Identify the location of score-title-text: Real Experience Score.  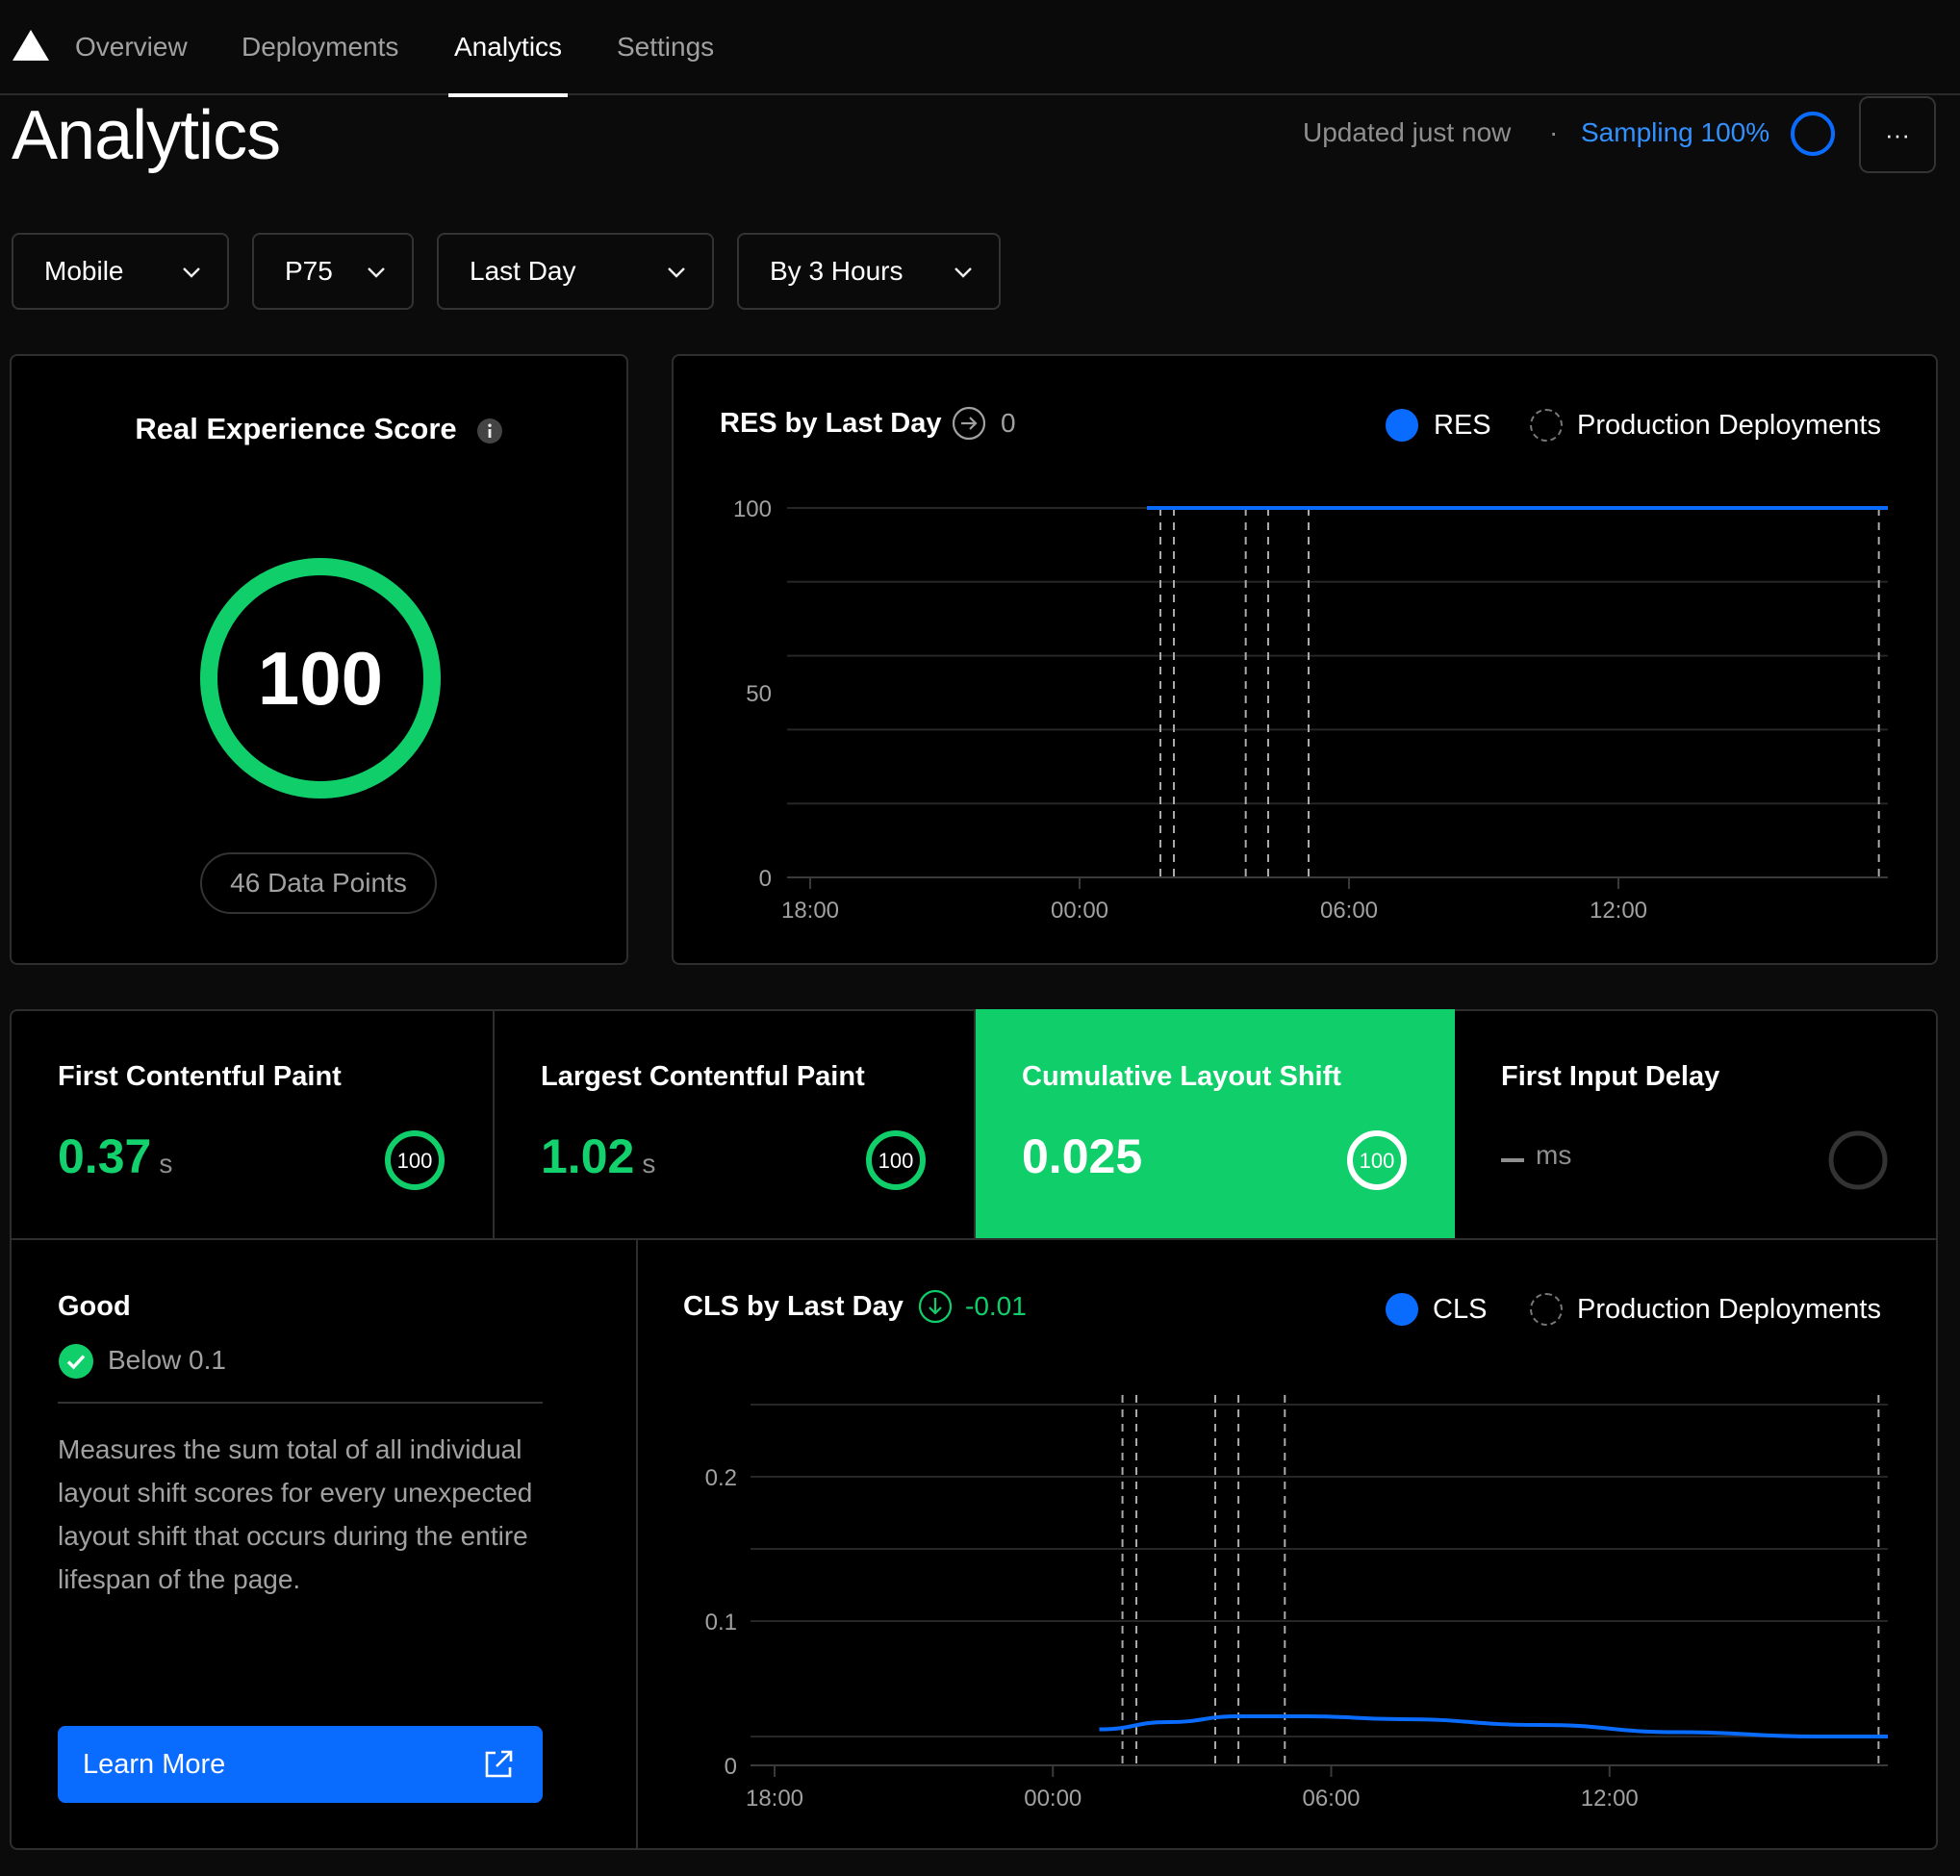
(296, 428).